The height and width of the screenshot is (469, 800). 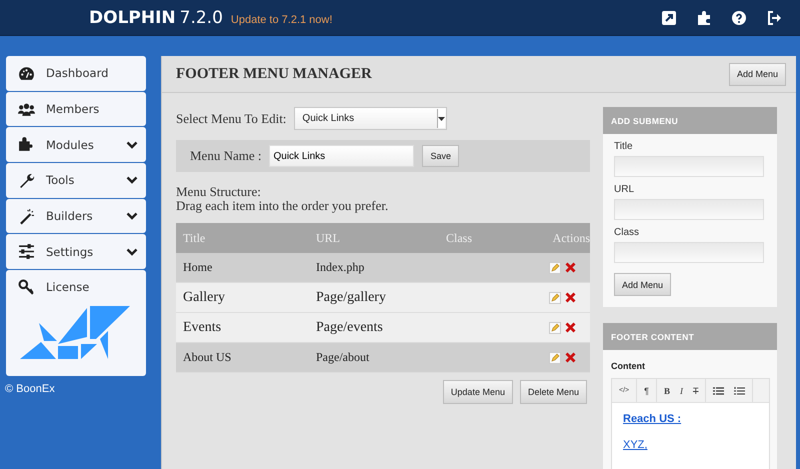 I want to click on brand-name: DOLPHIN, so click(x=132, y=18).